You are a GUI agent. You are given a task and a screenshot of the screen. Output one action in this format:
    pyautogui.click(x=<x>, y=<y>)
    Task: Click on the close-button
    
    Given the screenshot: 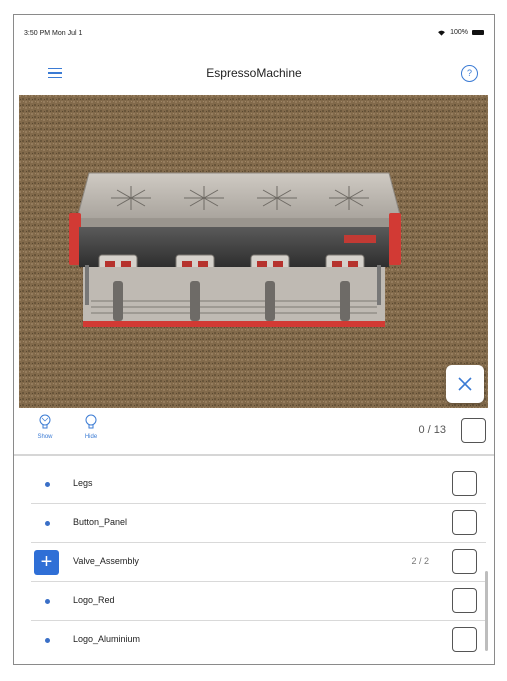 What is the action you would take?
    pyautogui.click(x=465, y=384)
    